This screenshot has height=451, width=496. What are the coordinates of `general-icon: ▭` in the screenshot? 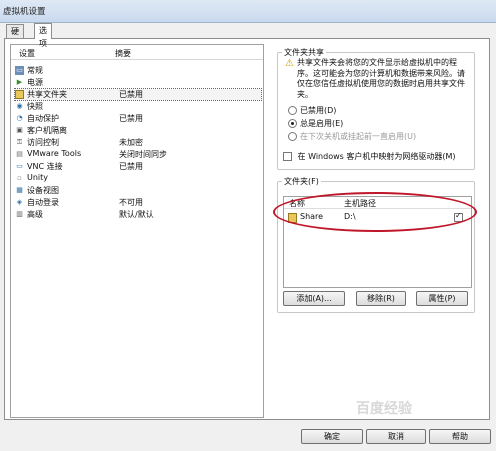 It's located at (19, 70).